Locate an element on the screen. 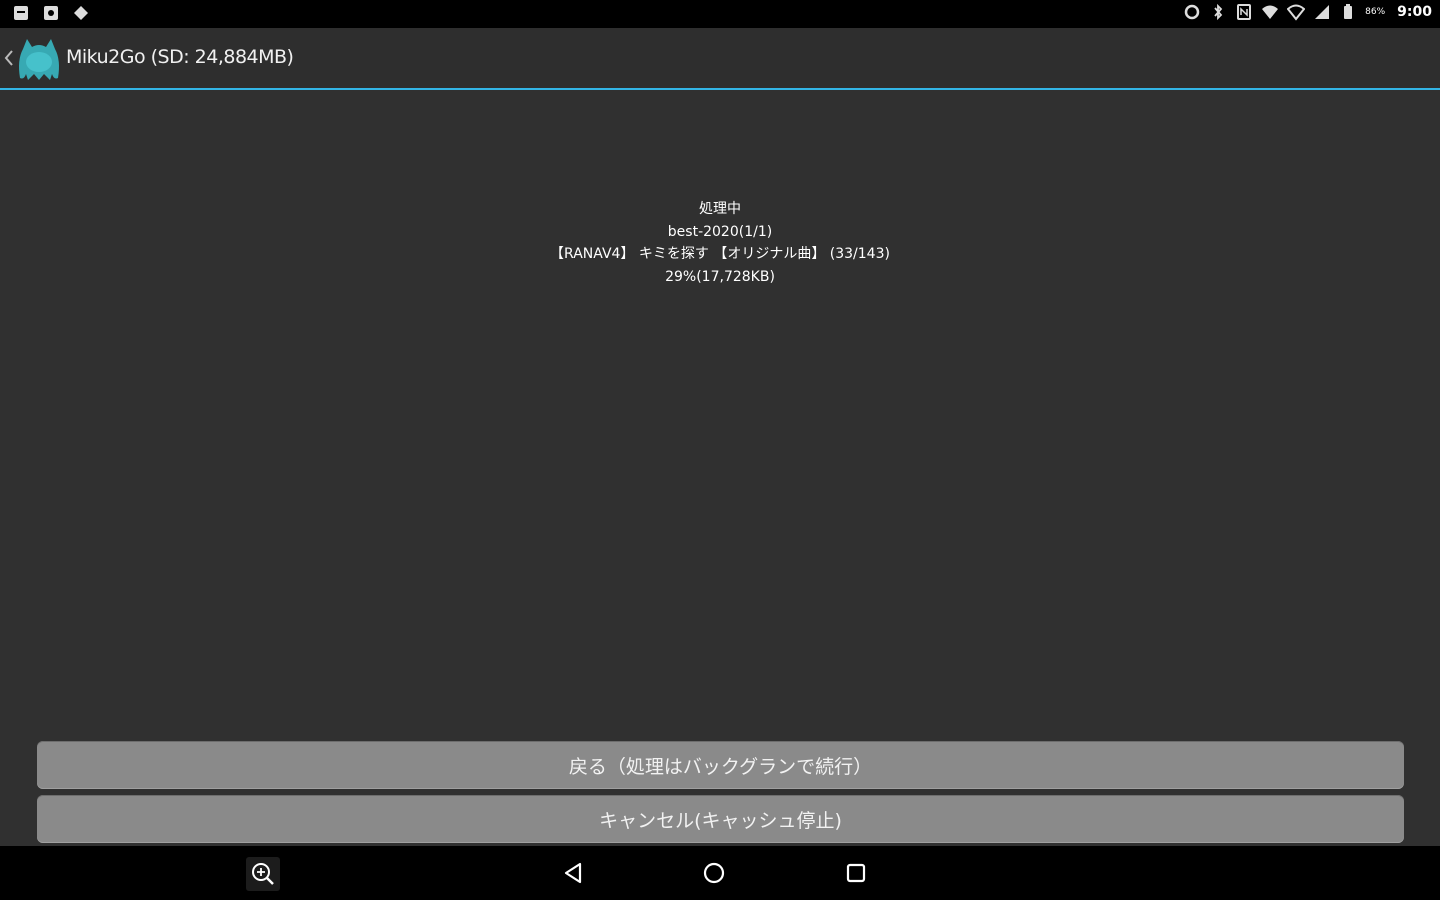  navigation-bar is located at coordinates (720, 873).